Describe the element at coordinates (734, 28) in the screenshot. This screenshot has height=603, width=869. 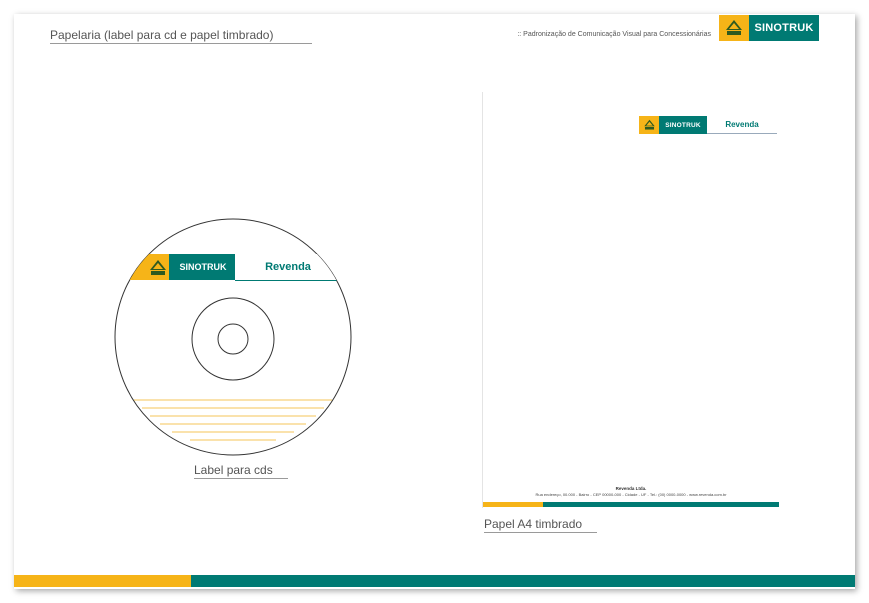
I see `sinotruk-emblem-icon` at that location.